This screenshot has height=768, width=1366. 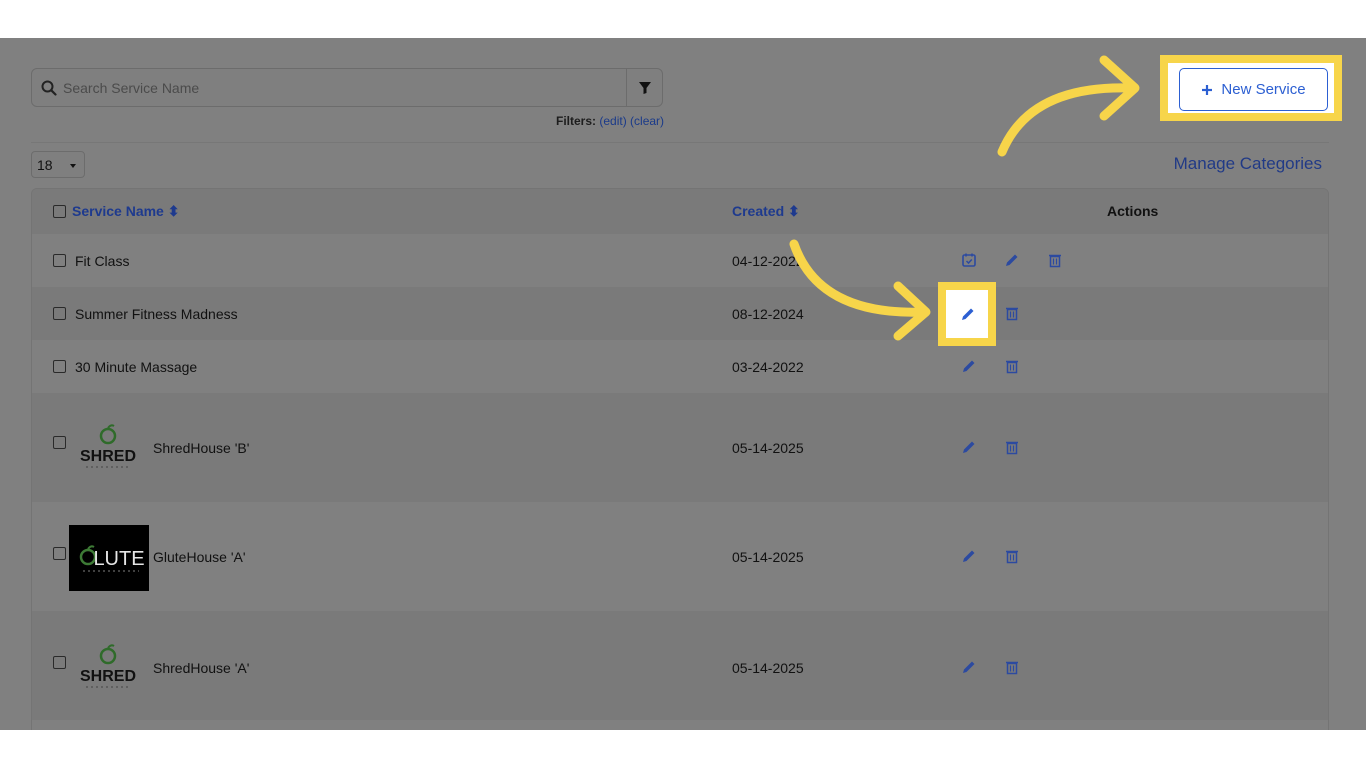 I want to click on service-name: 30 Minute Massage, so click(x=136, y=367).